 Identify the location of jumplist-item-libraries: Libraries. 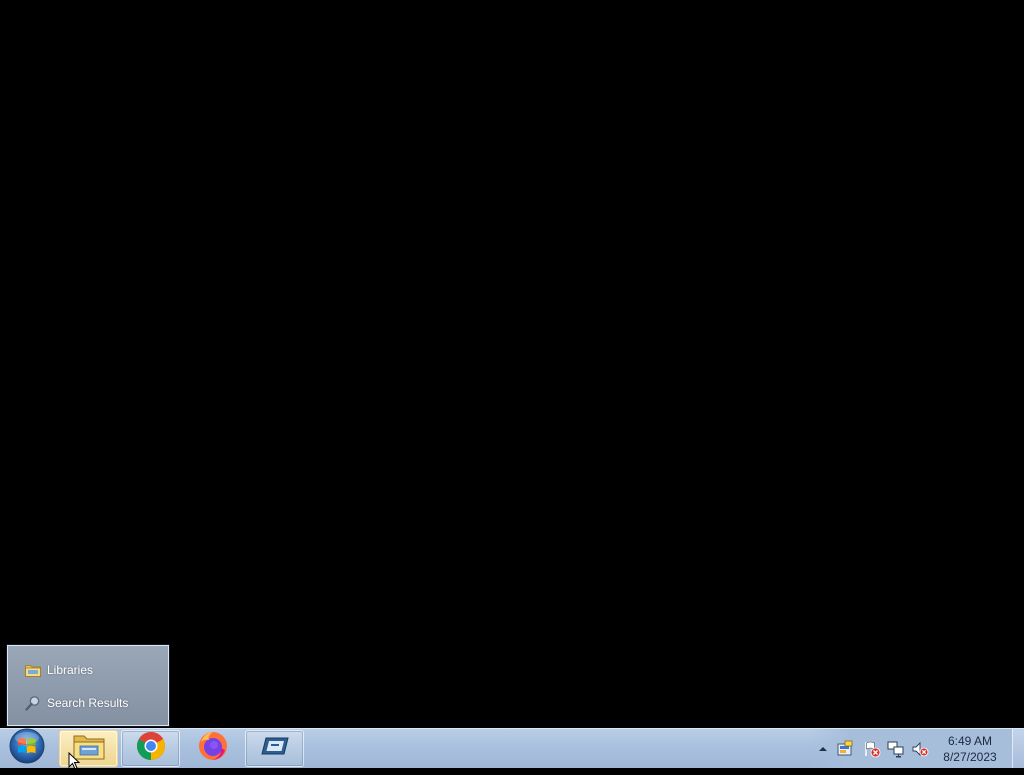
(94, 670).